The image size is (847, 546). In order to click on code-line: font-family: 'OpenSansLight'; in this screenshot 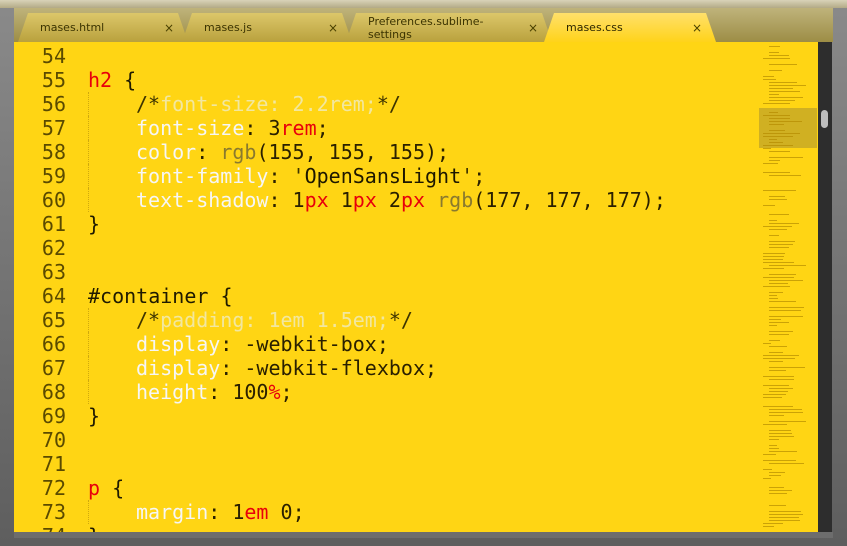, I will do `click(286, 176)`.